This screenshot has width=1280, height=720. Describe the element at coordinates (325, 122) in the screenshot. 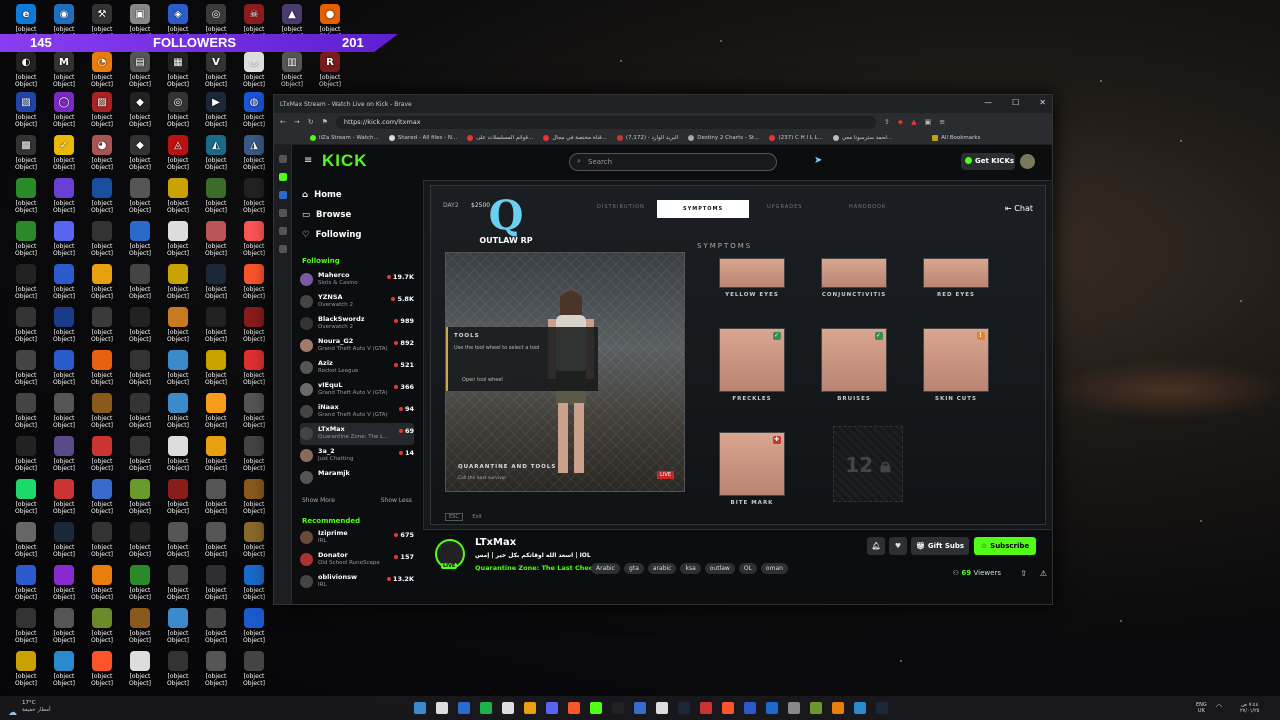

I see `bookmark-icon: ⚑` at that location.